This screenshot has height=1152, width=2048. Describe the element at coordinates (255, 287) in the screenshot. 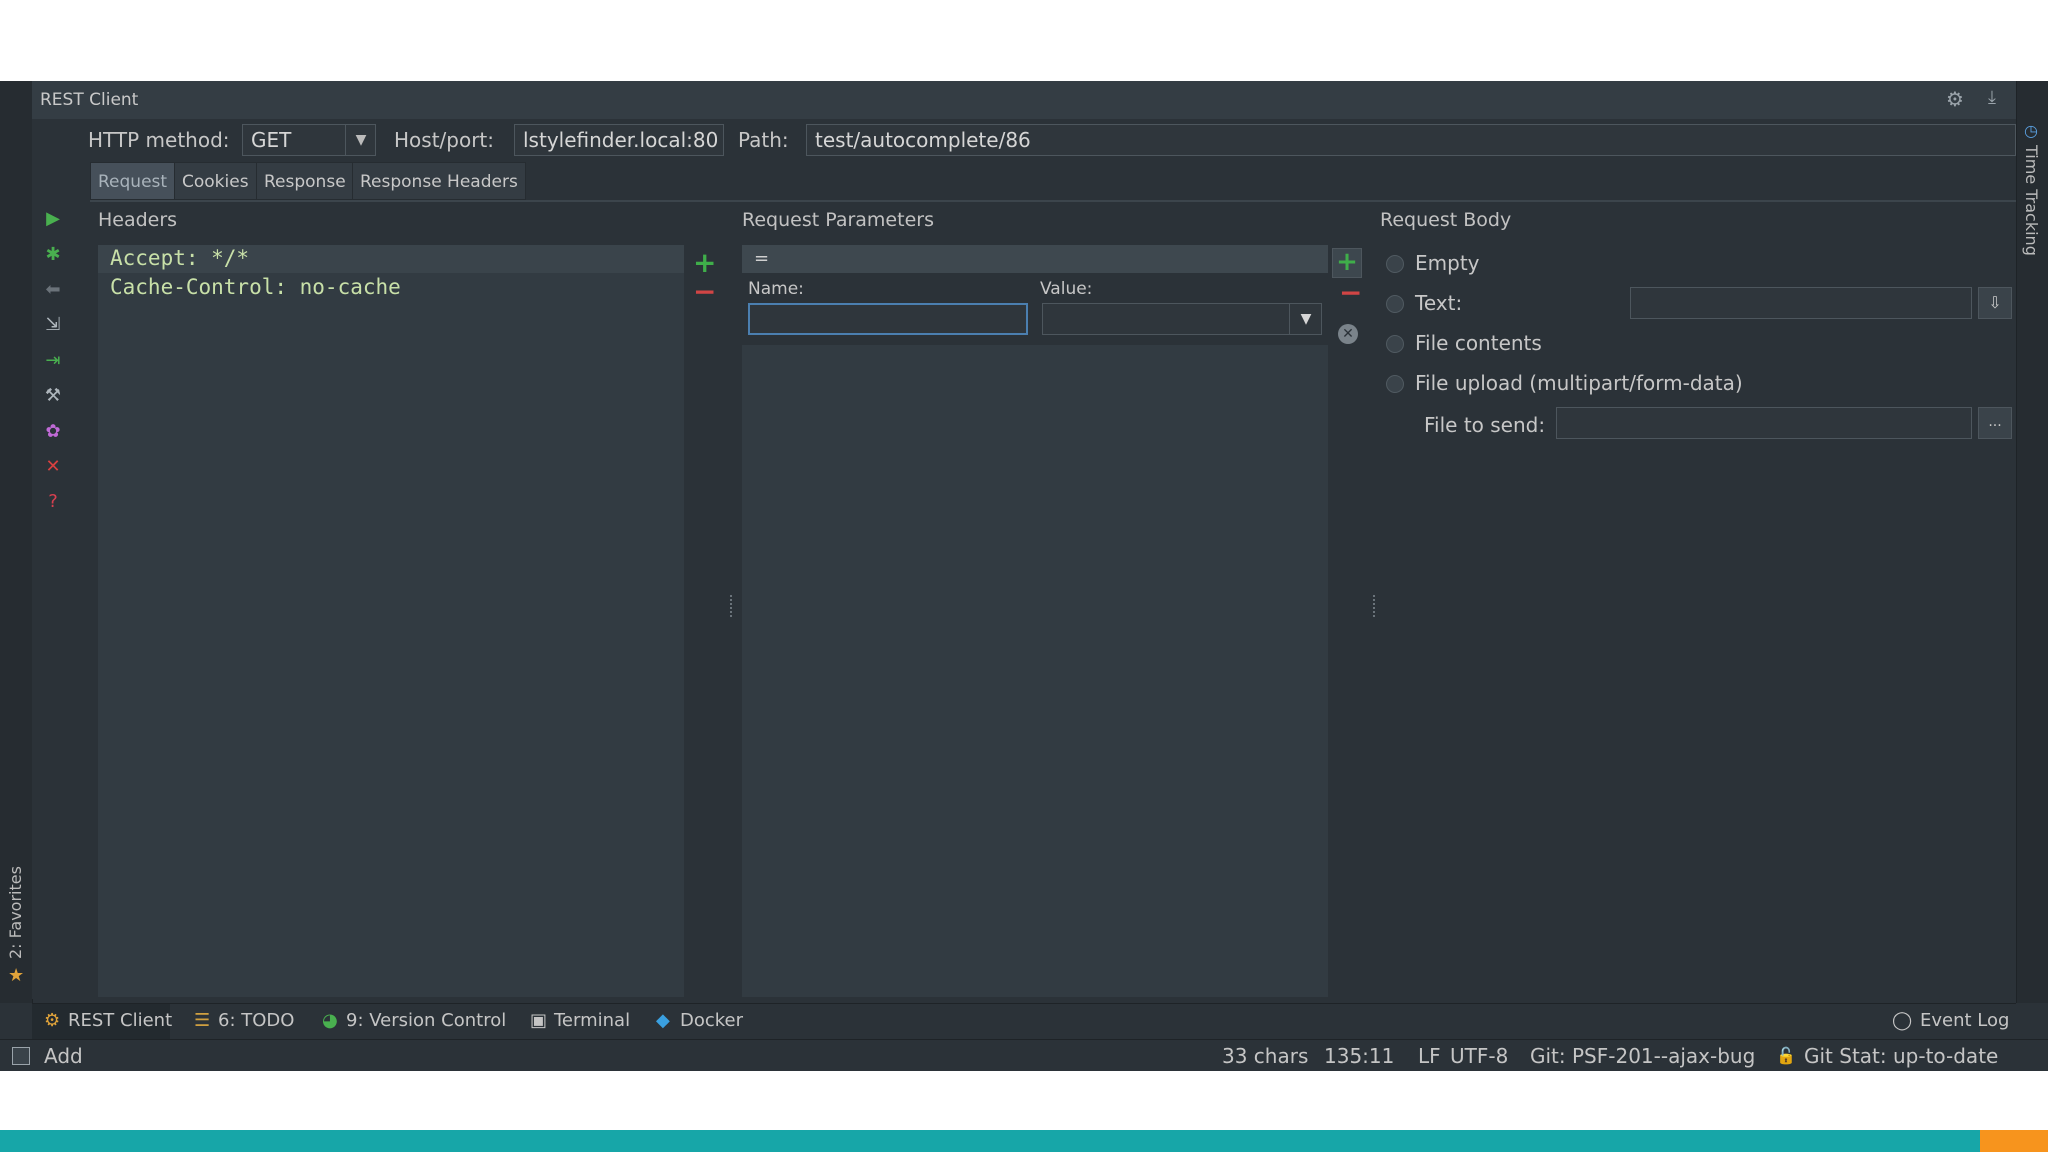

I see `header-line: Cache-Control: no-cache` at that location.